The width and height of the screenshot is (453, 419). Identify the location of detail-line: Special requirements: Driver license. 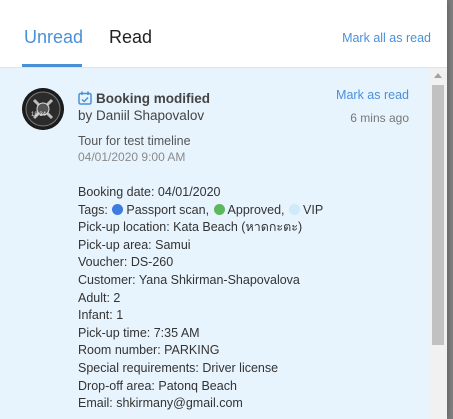
(178, 367).